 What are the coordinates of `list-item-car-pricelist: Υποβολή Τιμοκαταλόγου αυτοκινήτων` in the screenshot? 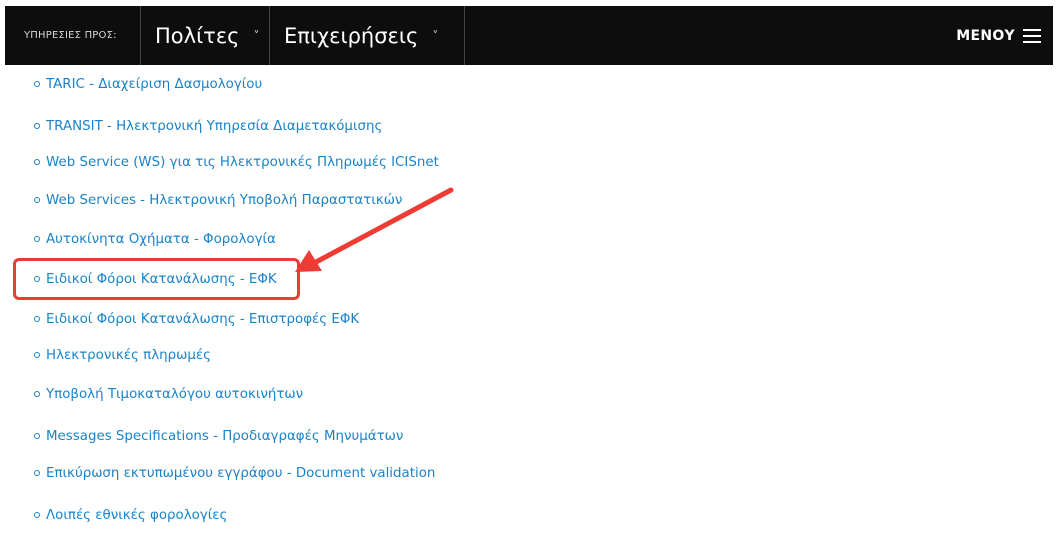 It's located at (168, 394).